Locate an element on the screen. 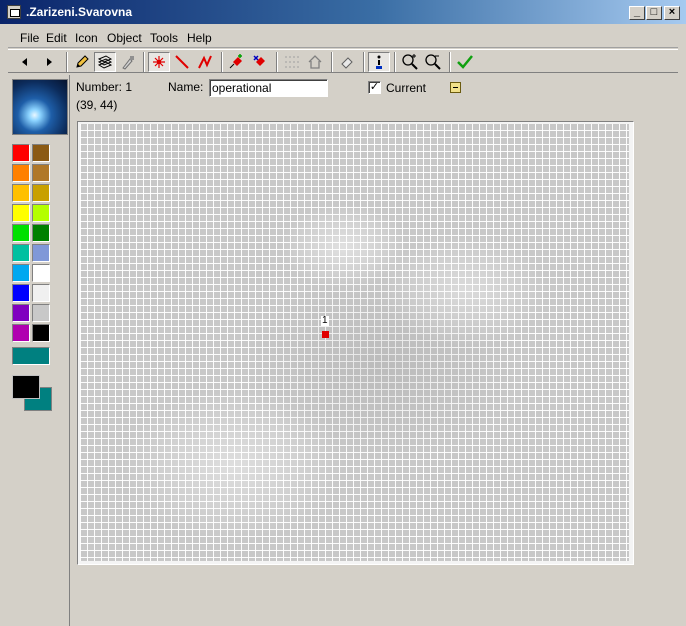 The image size is (686, 626). menu-edit: Edit is located at coordinates (56, 38).